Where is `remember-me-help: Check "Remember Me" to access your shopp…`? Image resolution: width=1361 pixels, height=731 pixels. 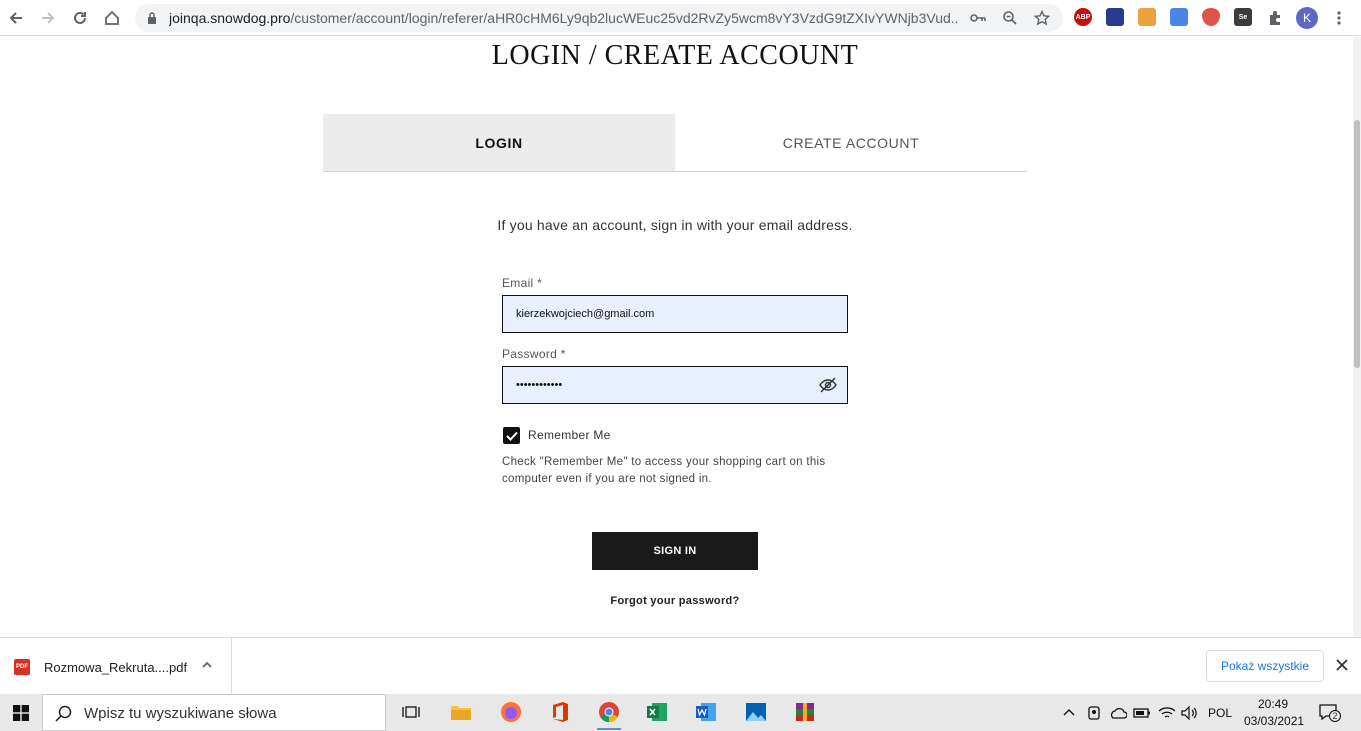
remember-me-help: Check "Remember Me" to access your shopp… is located at coordinates (664, 470).